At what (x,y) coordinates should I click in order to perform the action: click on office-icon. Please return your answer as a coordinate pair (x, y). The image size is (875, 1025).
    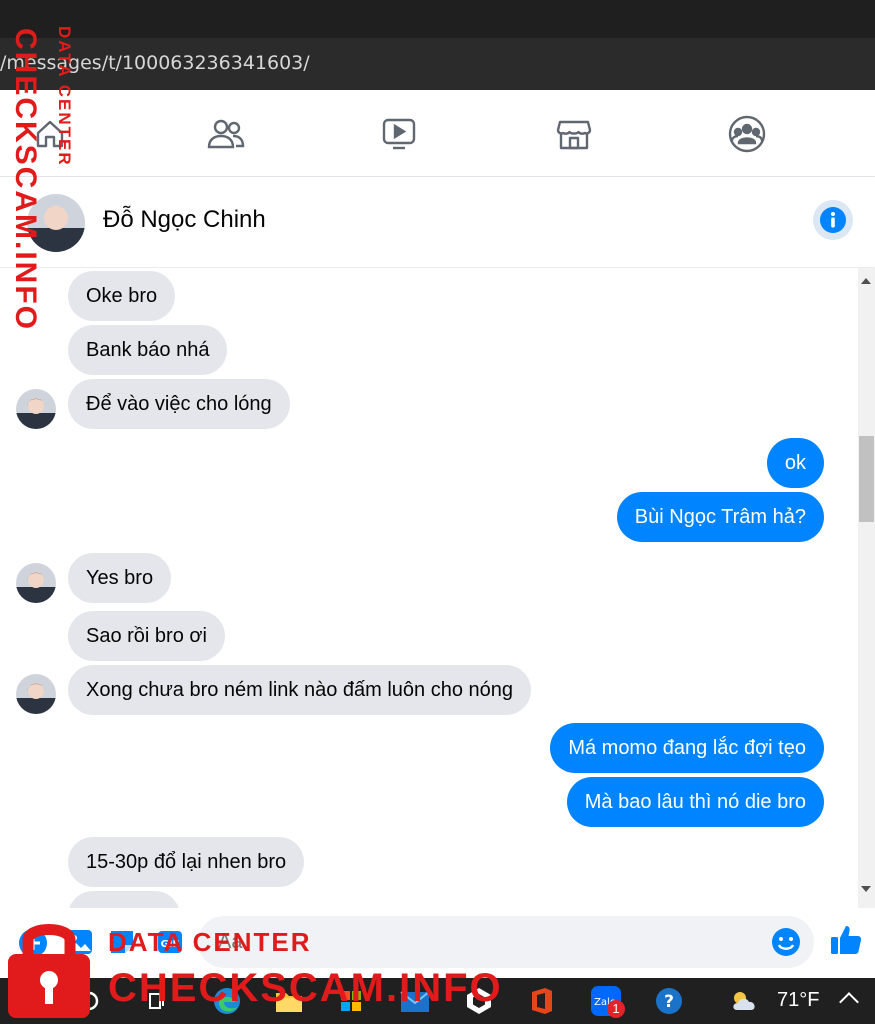
    Looking at the image, I should click on (542, 1001).